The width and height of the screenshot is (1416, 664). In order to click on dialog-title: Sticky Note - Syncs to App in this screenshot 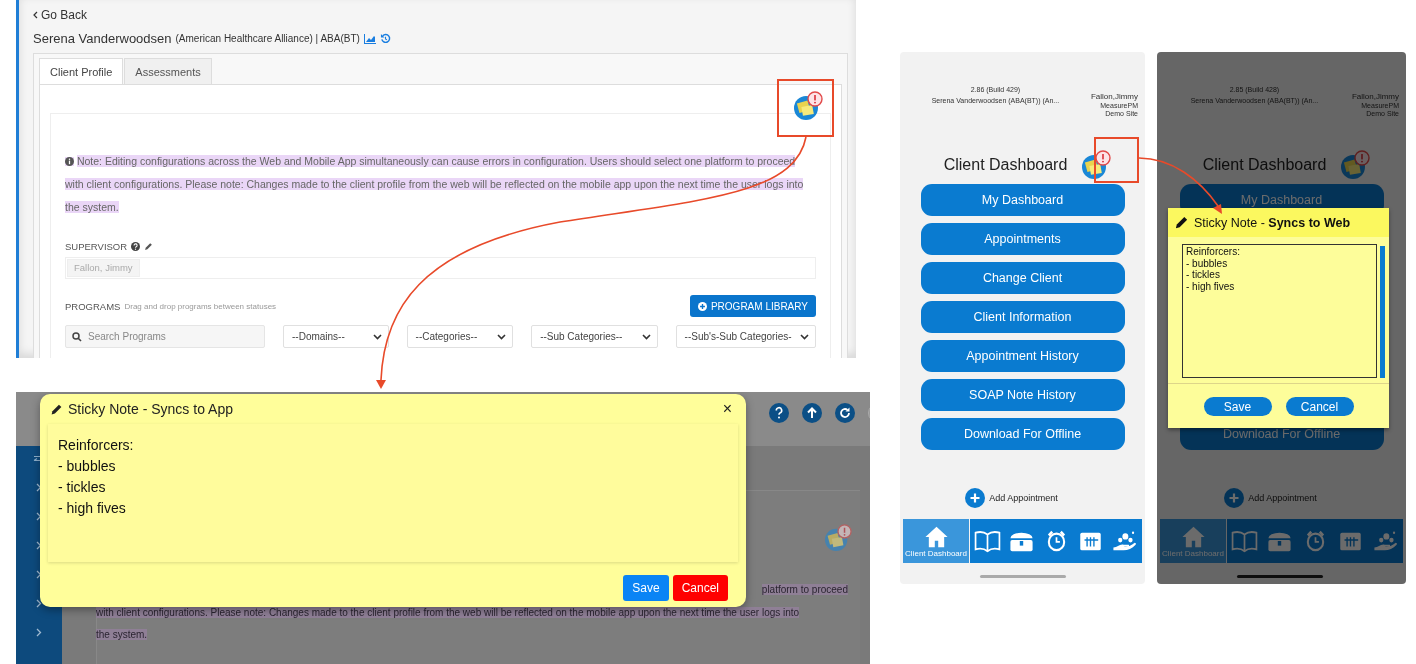, I will do `click(150, 409)`.